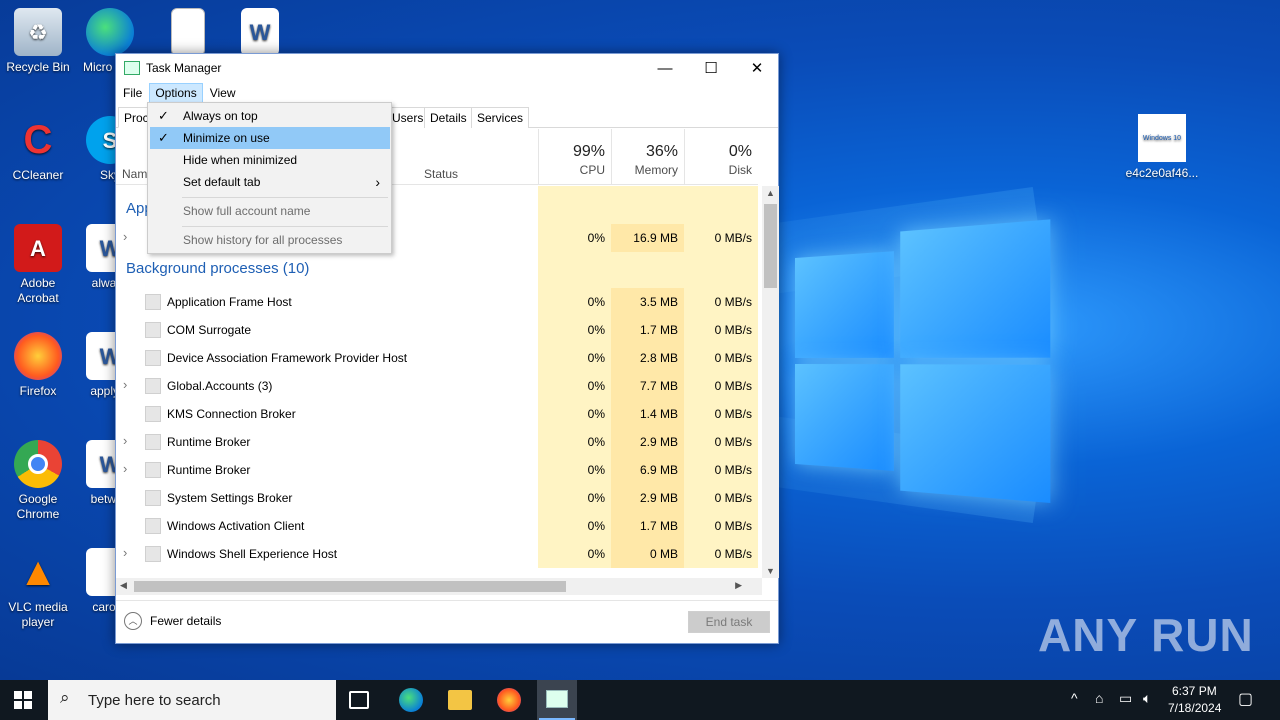 This screenshot has height=720, width=1280. What do you see at coordinates (377, 182) in the screenshot?
I see `submenu-arrow-icon: ›` at bounding box center [377, 182].